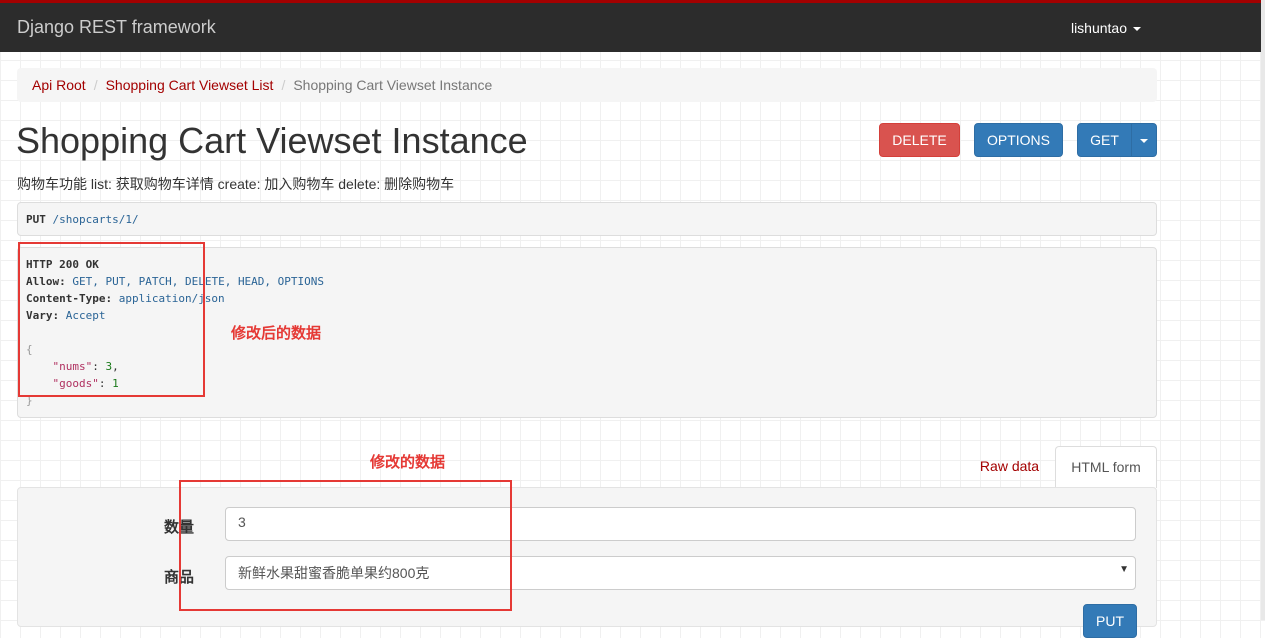 Image resolution: width=1265 pixels, height=638 pixels. I want to click on delete-button: DELETE, so click(919, 140).